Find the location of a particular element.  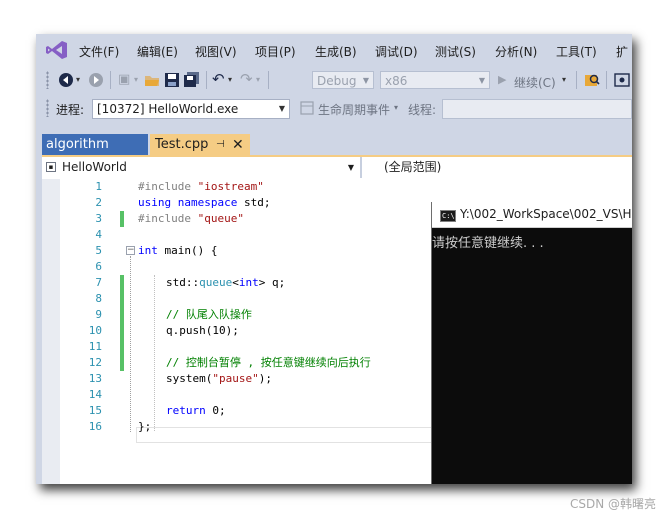

process-label: 进程: is located at coordinates (70, 110).